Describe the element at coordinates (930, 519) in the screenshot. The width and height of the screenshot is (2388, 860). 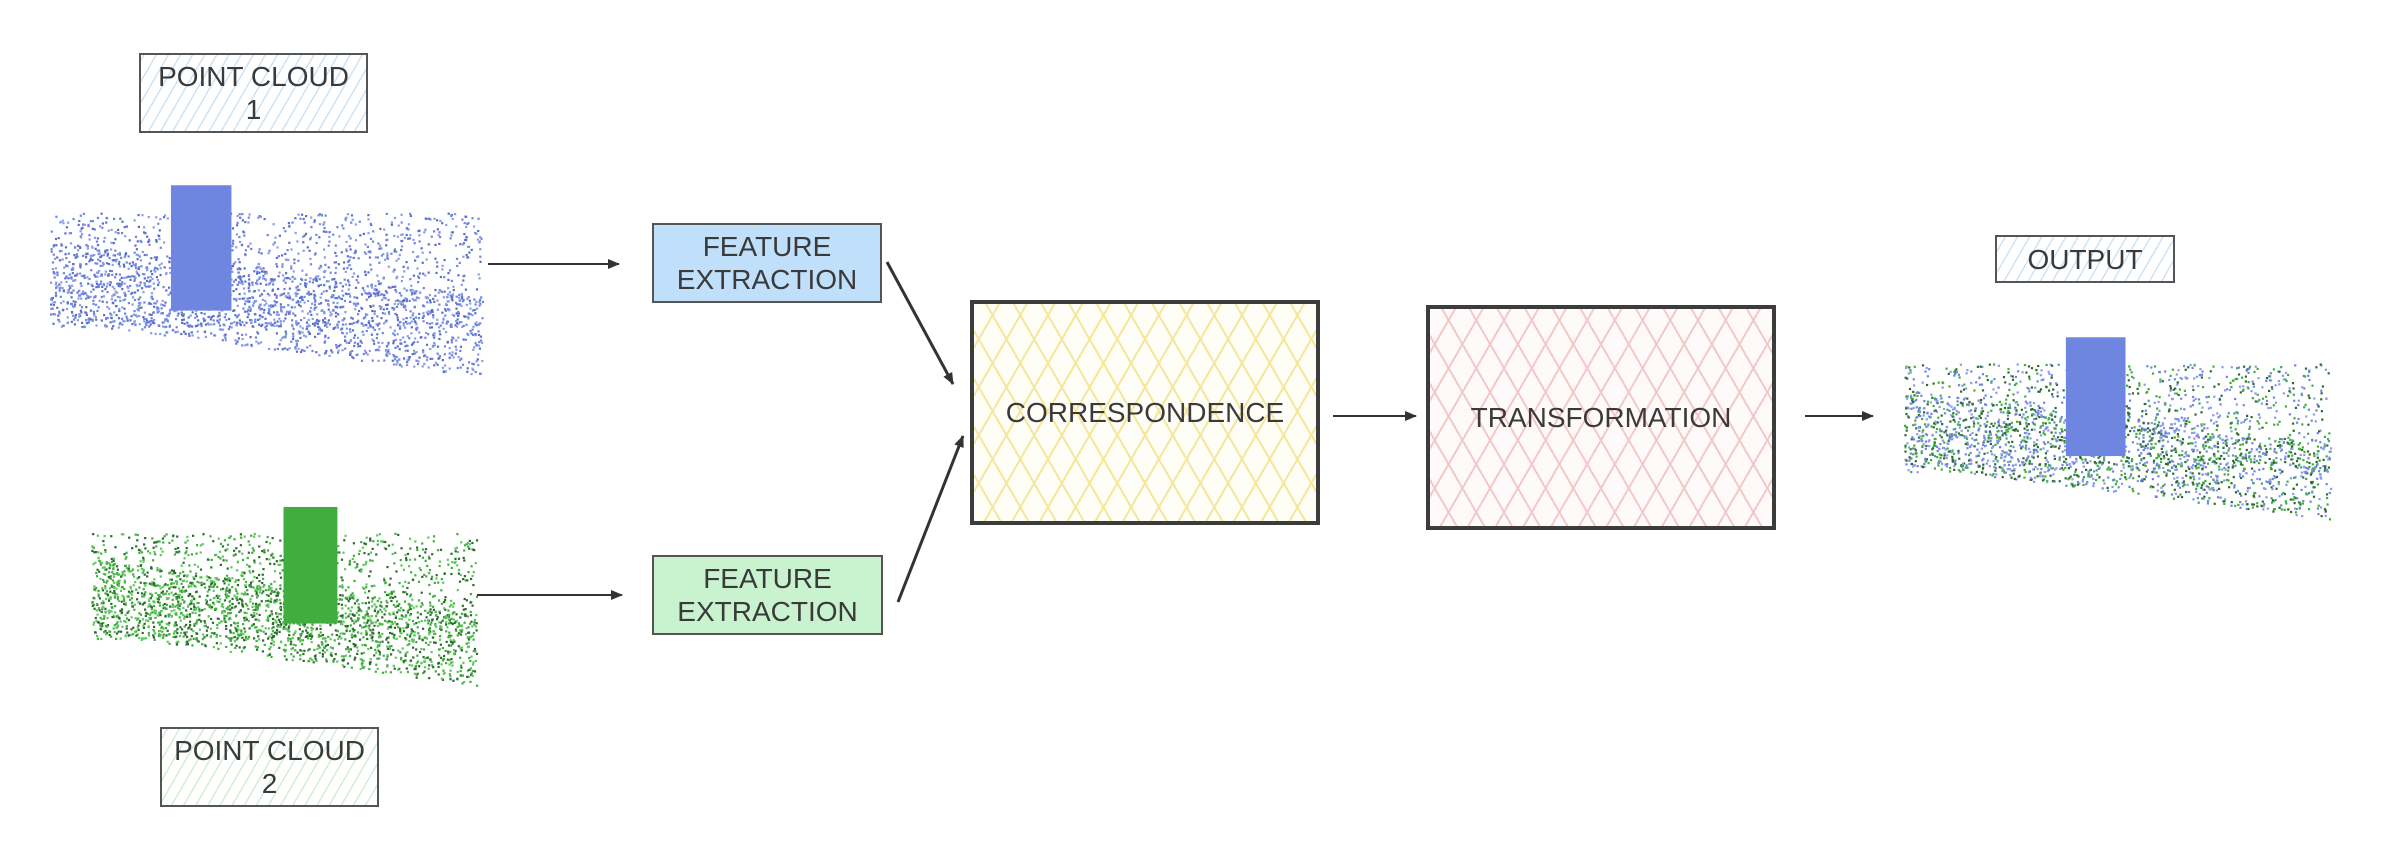
I see `arrow-feature2-to-correspondence` at that location.